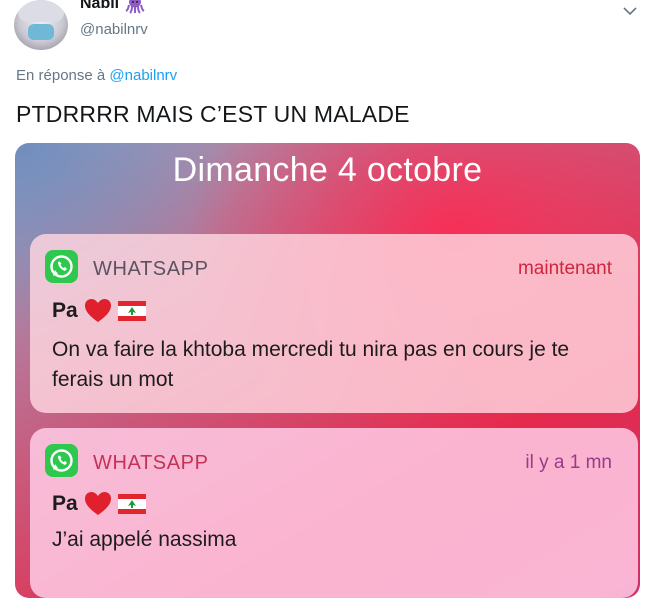  Describe the element at coordinates (99, 6) in the screenshot. I see `display-name: Nabil` at that location.